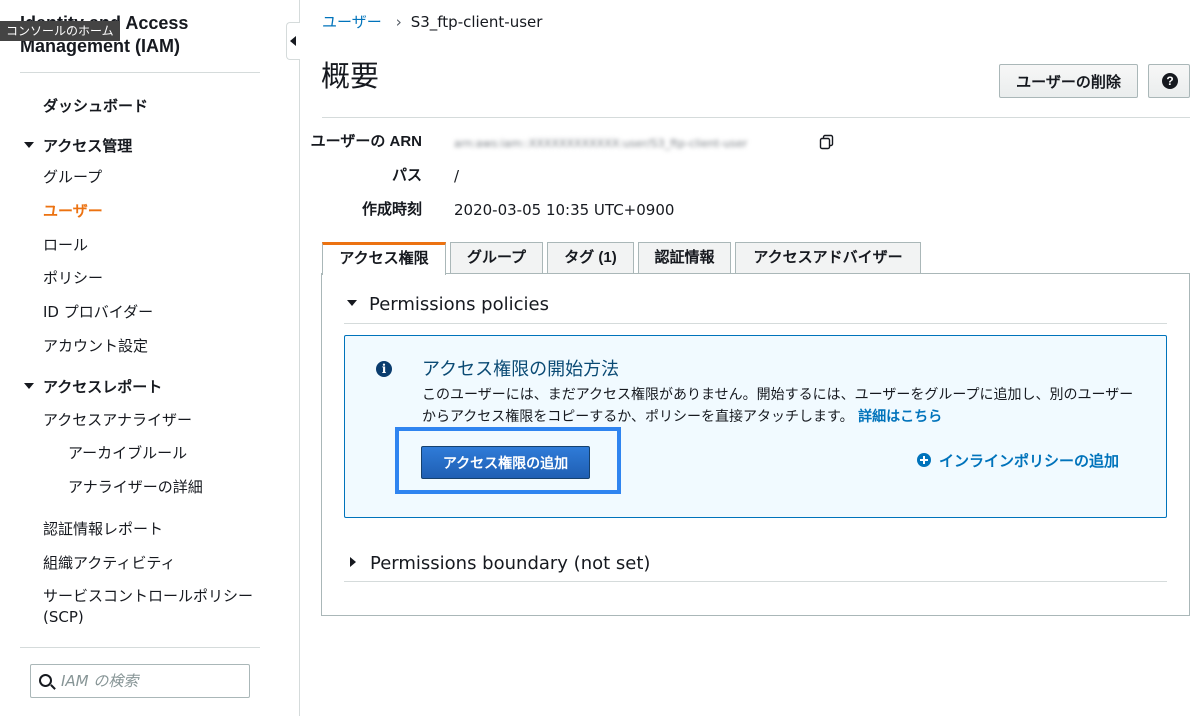 This screenshot has height=716, width=1200. What do you see at coordinates (103, 387) in the screenshot?
I see `section-label: アクセスレポート` at bounding box center [103, 387].